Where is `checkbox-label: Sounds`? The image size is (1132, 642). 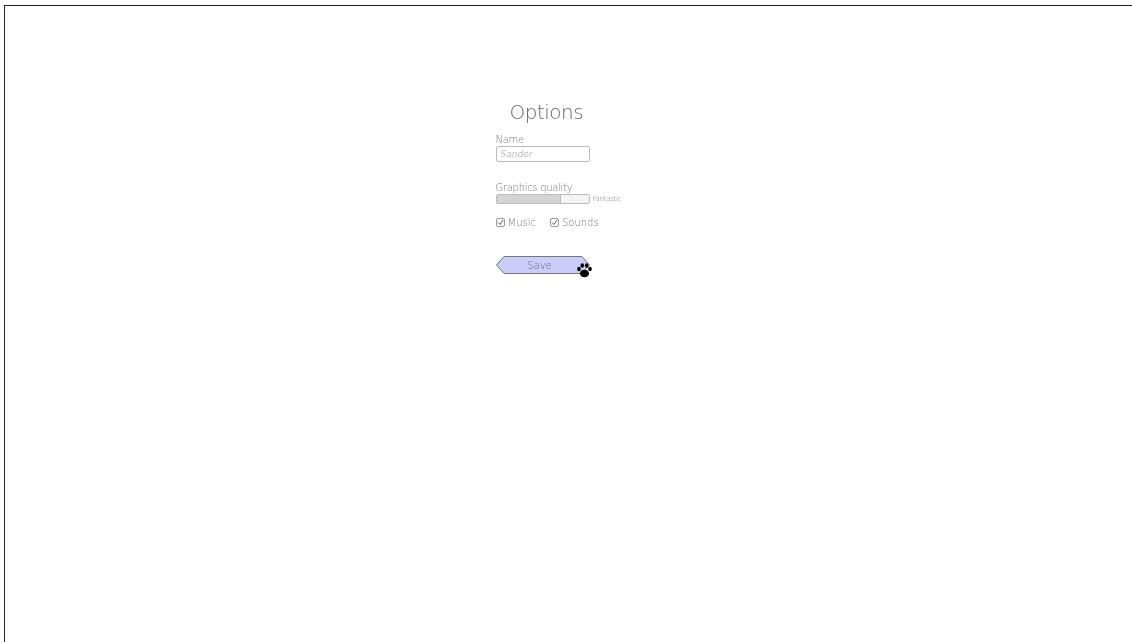 checkbox-label: Sounds is located at coordinates (580, 222).